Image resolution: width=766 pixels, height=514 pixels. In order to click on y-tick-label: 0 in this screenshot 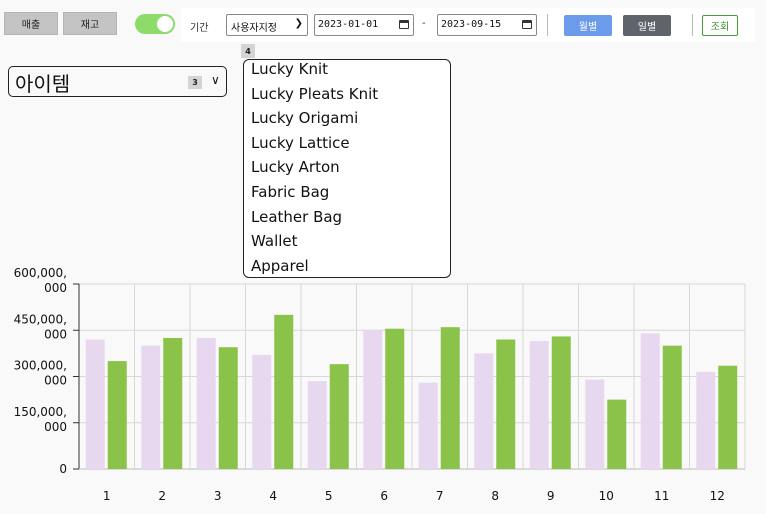, I will do `click(63, 469)`.